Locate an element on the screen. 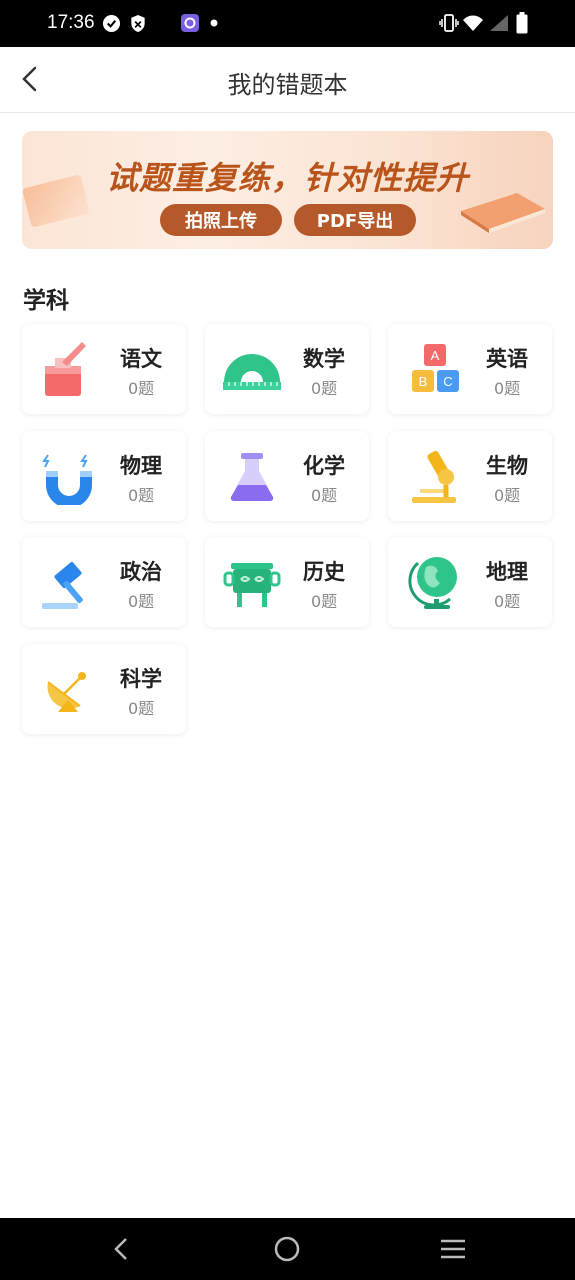 The width and height of the screenshot is (575, 1280). system-nav-bar is located at coordinates (287, 1249).